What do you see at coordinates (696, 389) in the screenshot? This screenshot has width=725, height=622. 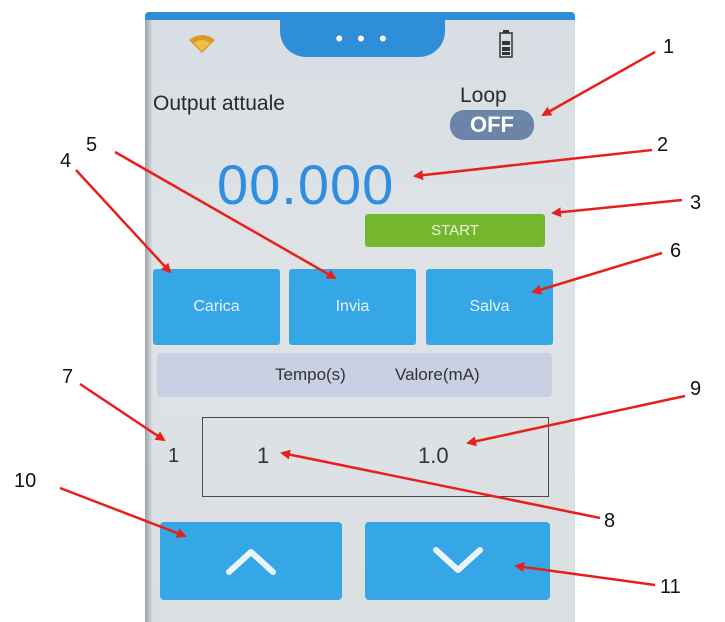 I see `callout-9: 9` at bounding box center [696, 389].